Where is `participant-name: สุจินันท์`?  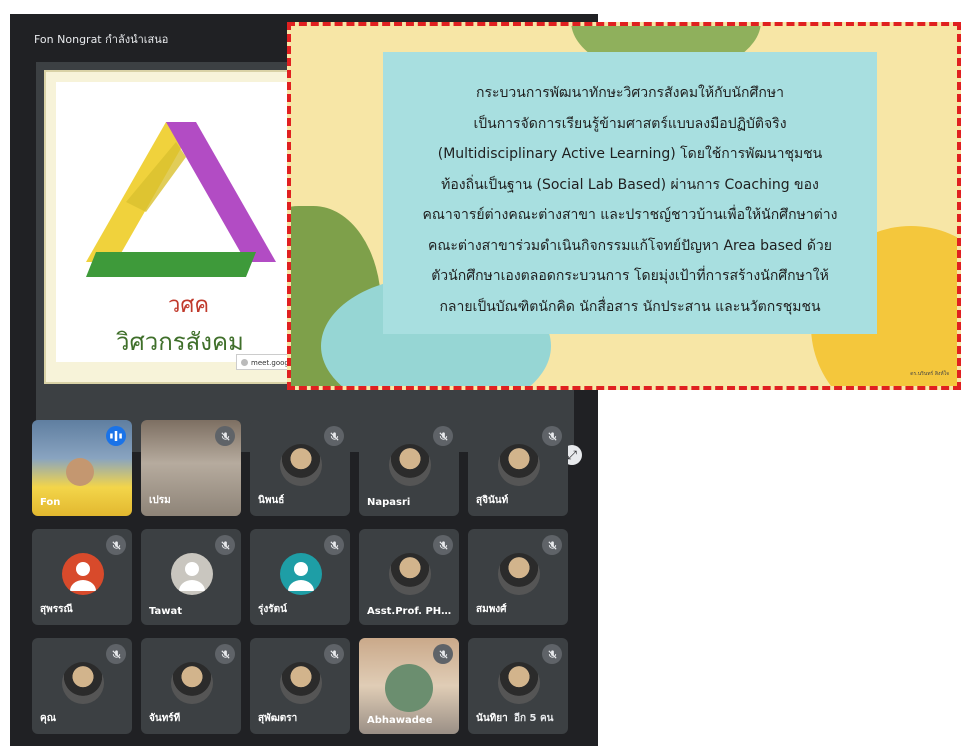 participant-name: สุจินันท์ is located at coordinates (492, 500).